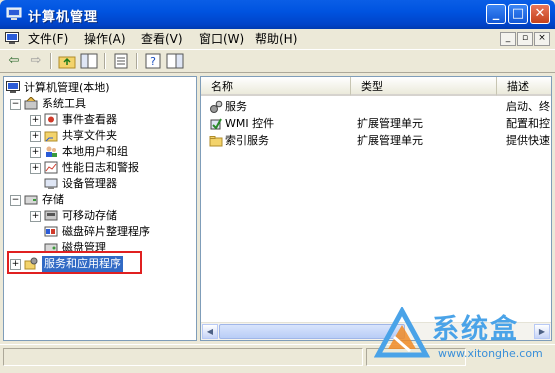 This screenshot has width=555, height=373. Describe the element at coordinates (89, 183) in the screenshot. I see `tree-label: 设备管理器` at that location.